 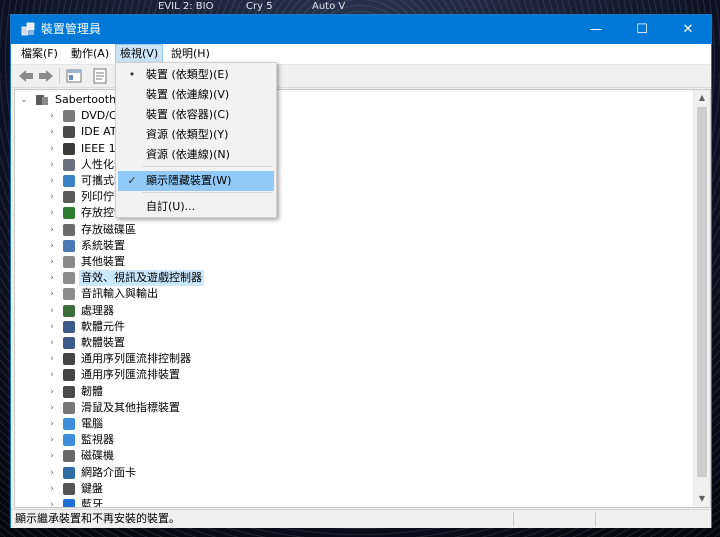 I want to click on tree-item-label: 其他裝置, so click(x=103, y=261).